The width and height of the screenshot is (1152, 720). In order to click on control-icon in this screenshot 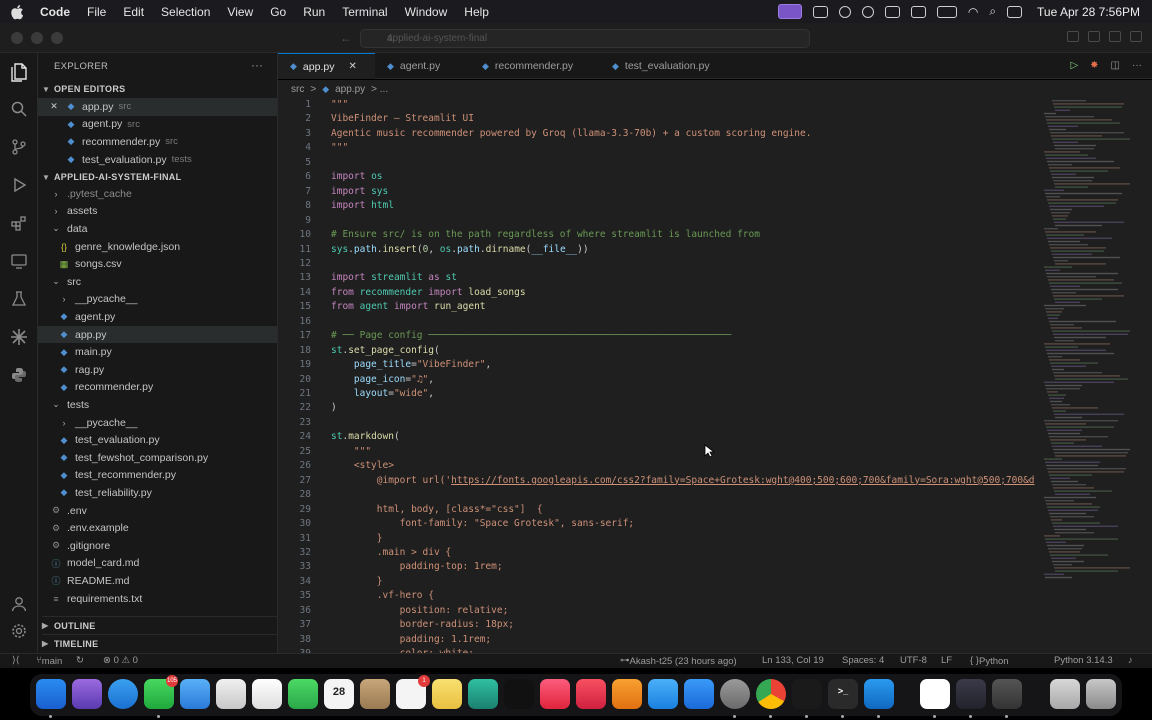, I will do `click(892, 11)`.